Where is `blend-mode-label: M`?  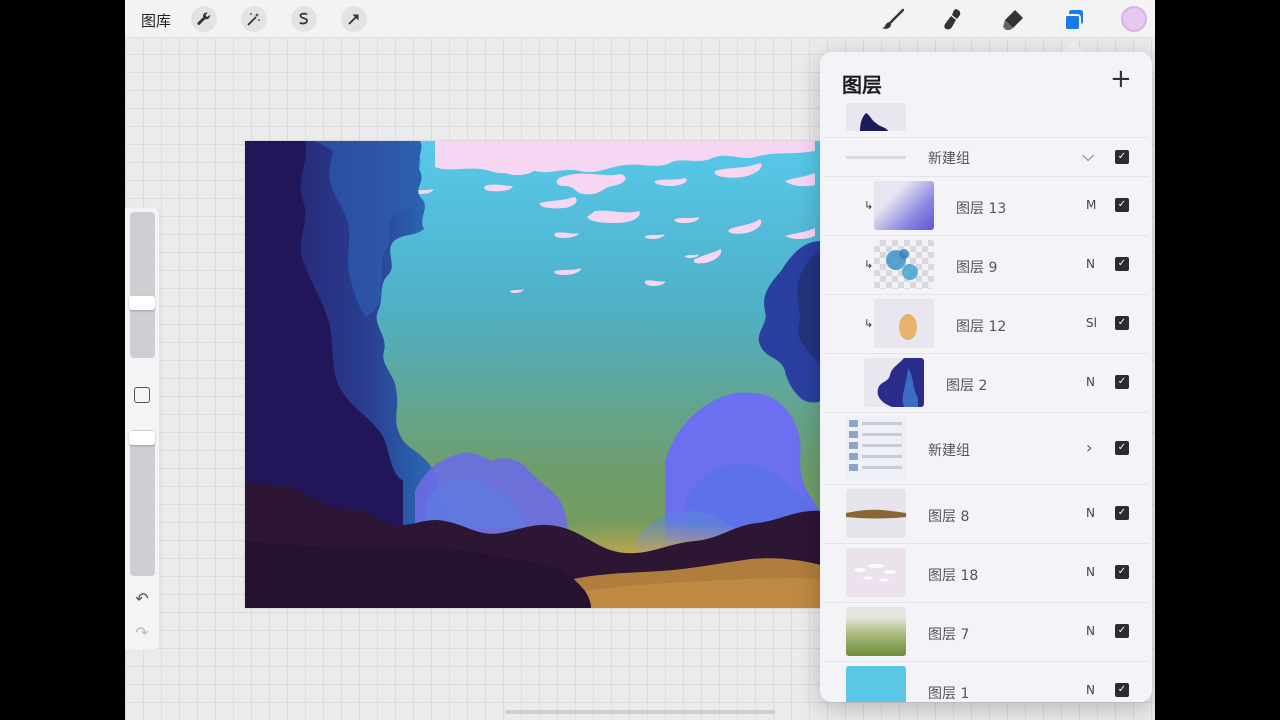
blend-mode-label: M is located at coordinates (1091, 205).